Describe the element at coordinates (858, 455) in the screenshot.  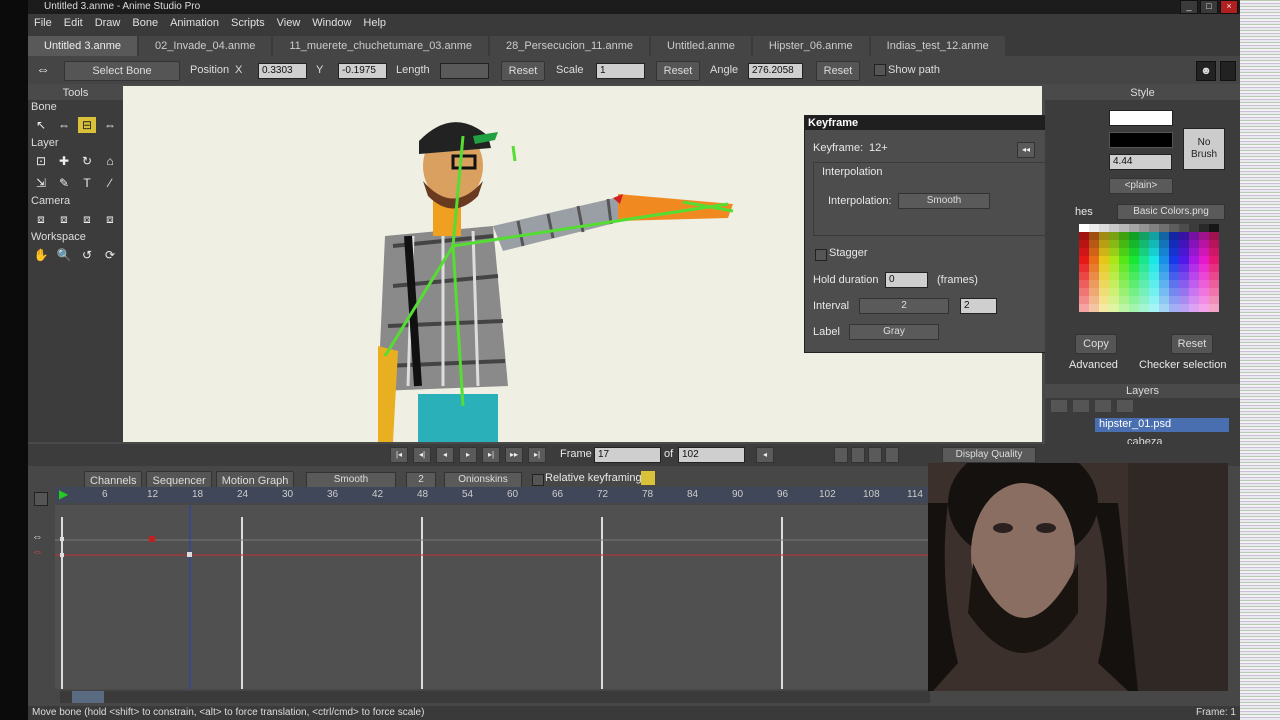
I see `view-split-icon` at that location.